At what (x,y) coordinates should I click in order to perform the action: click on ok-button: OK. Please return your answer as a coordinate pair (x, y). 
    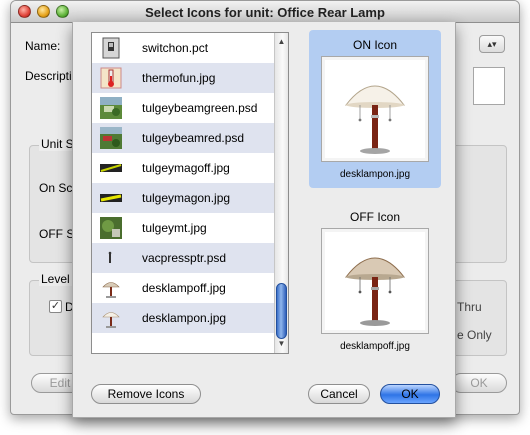
    Looking at the image, I should click on (410, 394).